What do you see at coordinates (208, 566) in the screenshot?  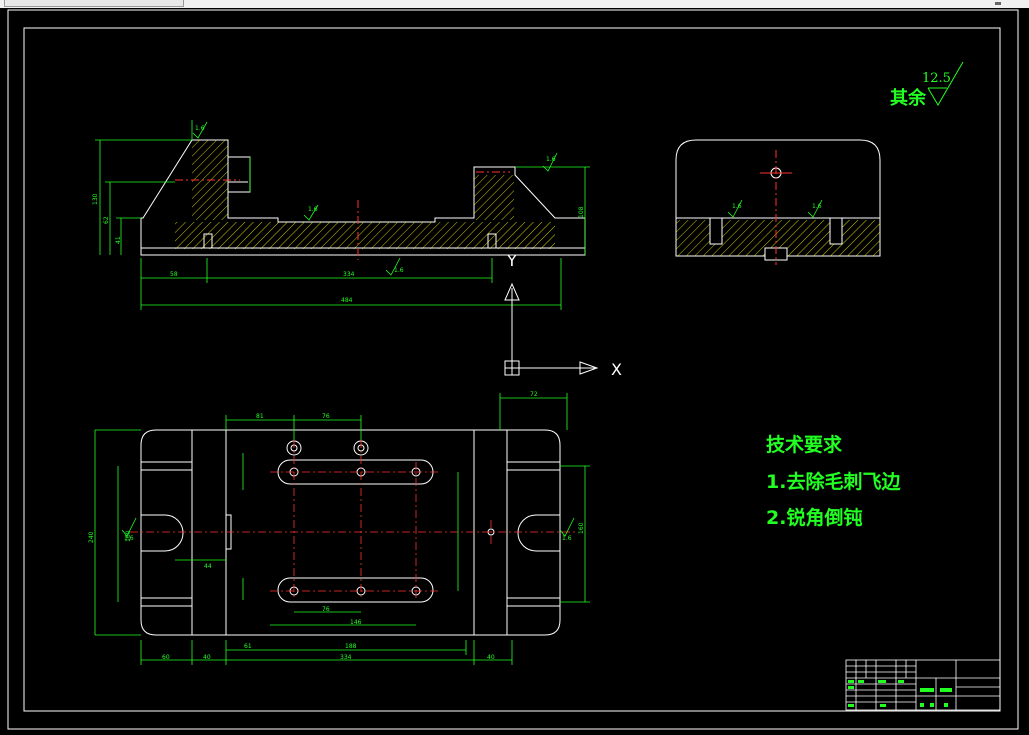 I see `dim-top-mid-left: 44` at bounding box center [208, 566].